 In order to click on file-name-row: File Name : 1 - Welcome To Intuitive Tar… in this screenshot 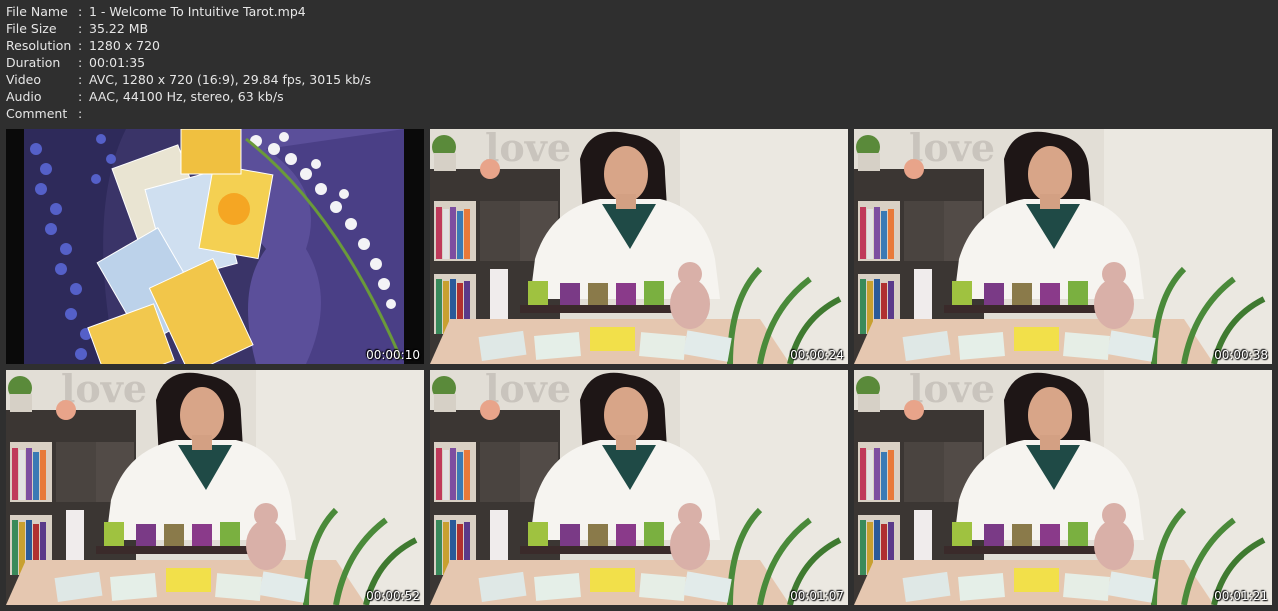, I will do `click(188, 11)`.